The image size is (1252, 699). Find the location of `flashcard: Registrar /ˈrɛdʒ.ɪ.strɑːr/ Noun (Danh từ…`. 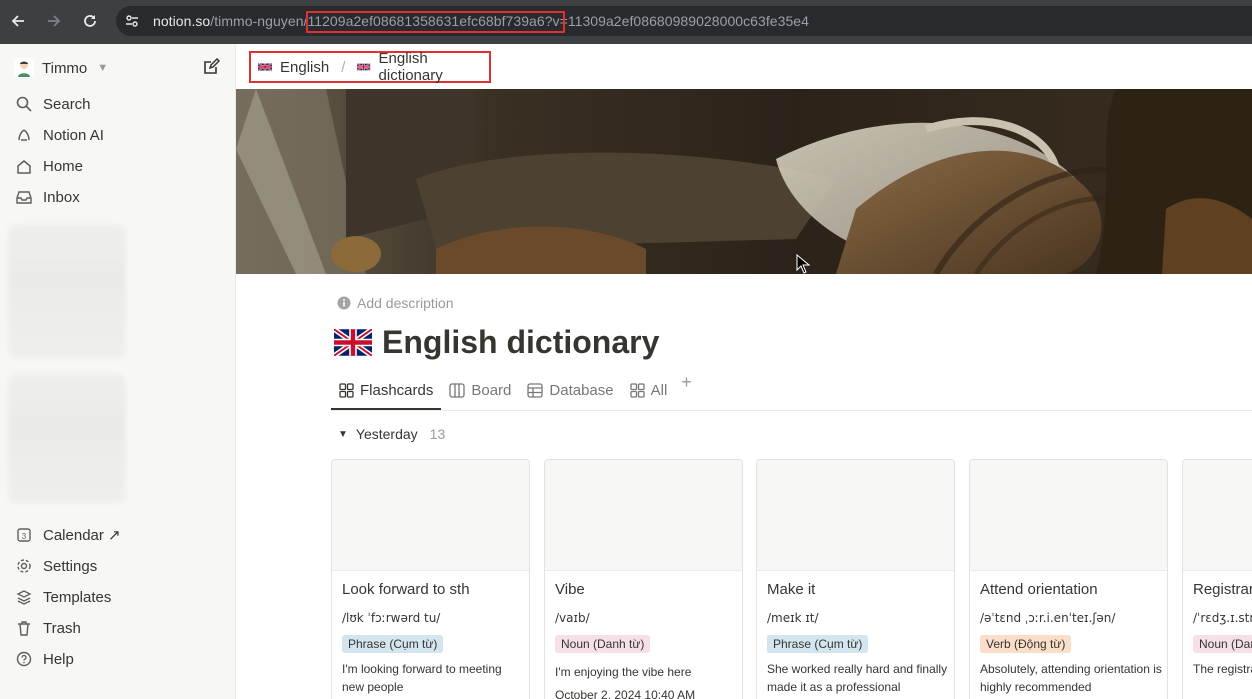

flashcard: Registrar /ˈrɛdʒ.ɪ.strɑːr/ Noun (Danh từ… is located at coordinates (1217, 579).